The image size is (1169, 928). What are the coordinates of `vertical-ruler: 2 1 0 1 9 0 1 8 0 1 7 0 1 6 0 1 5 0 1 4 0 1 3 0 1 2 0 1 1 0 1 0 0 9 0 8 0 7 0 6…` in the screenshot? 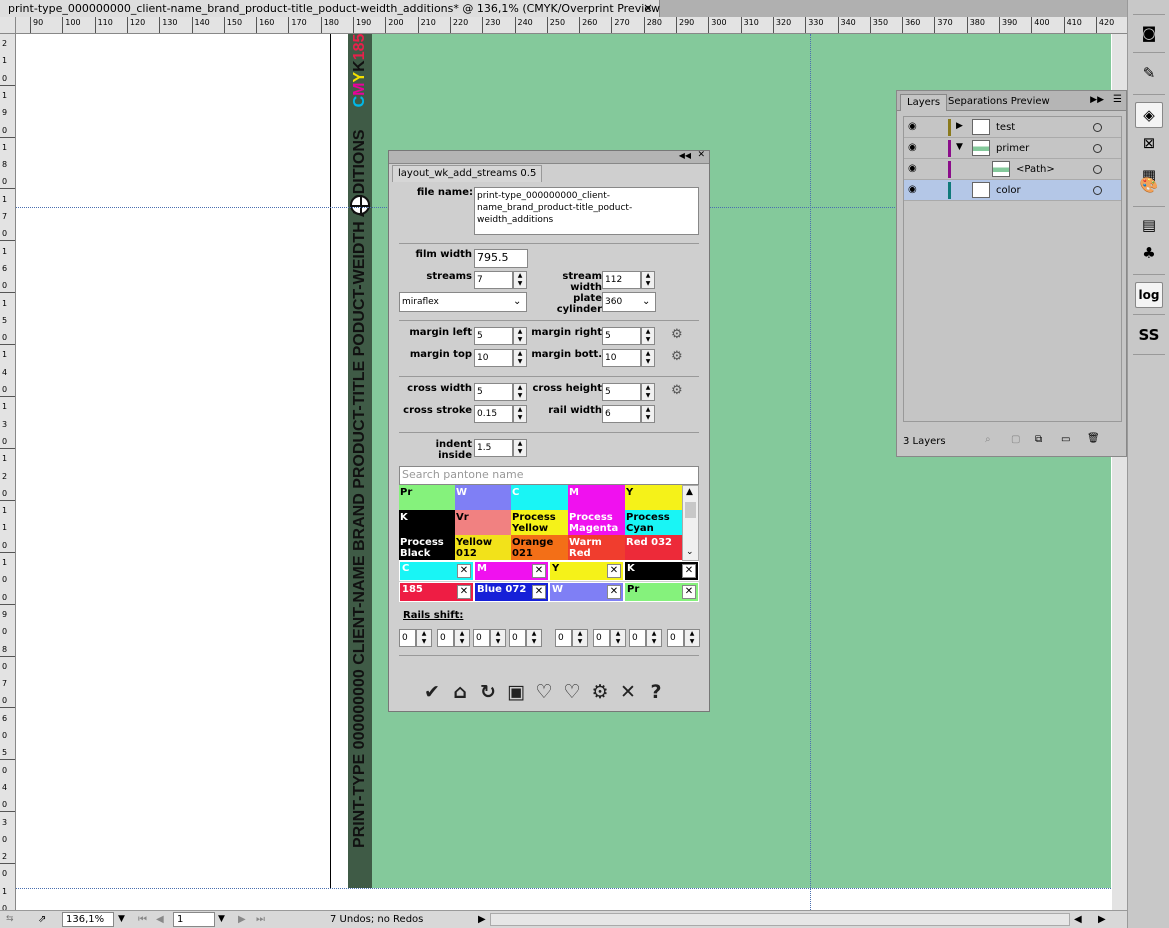 It's located at (8, 472).